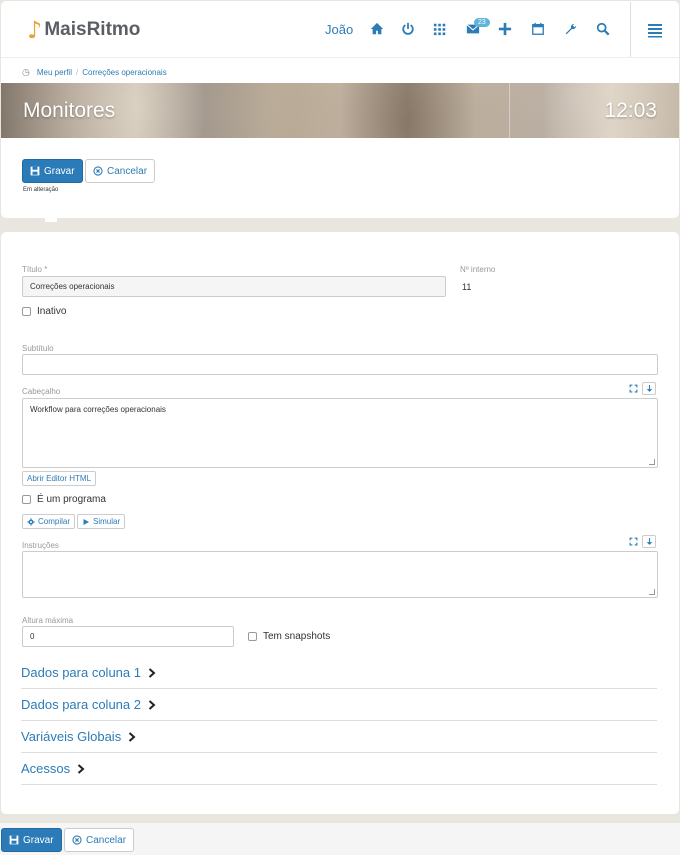 The image size is (680, 855). What do you see at coordinates (603, 29) in the screenshot?
I see `search-icon` at bounding box center [603, 29].